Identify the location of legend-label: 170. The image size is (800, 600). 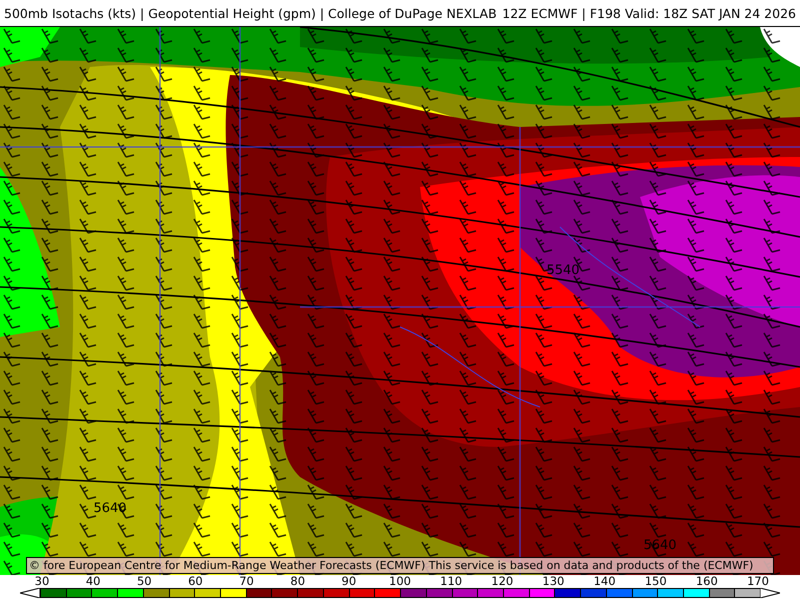
(758, 581).